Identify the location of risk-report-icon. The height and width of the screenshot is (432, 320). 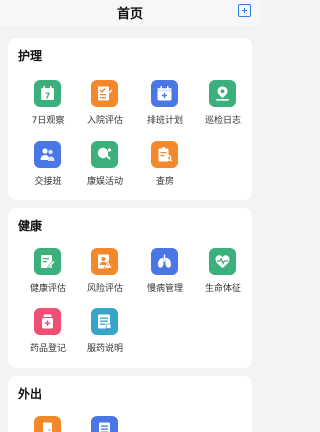
(104, 261).